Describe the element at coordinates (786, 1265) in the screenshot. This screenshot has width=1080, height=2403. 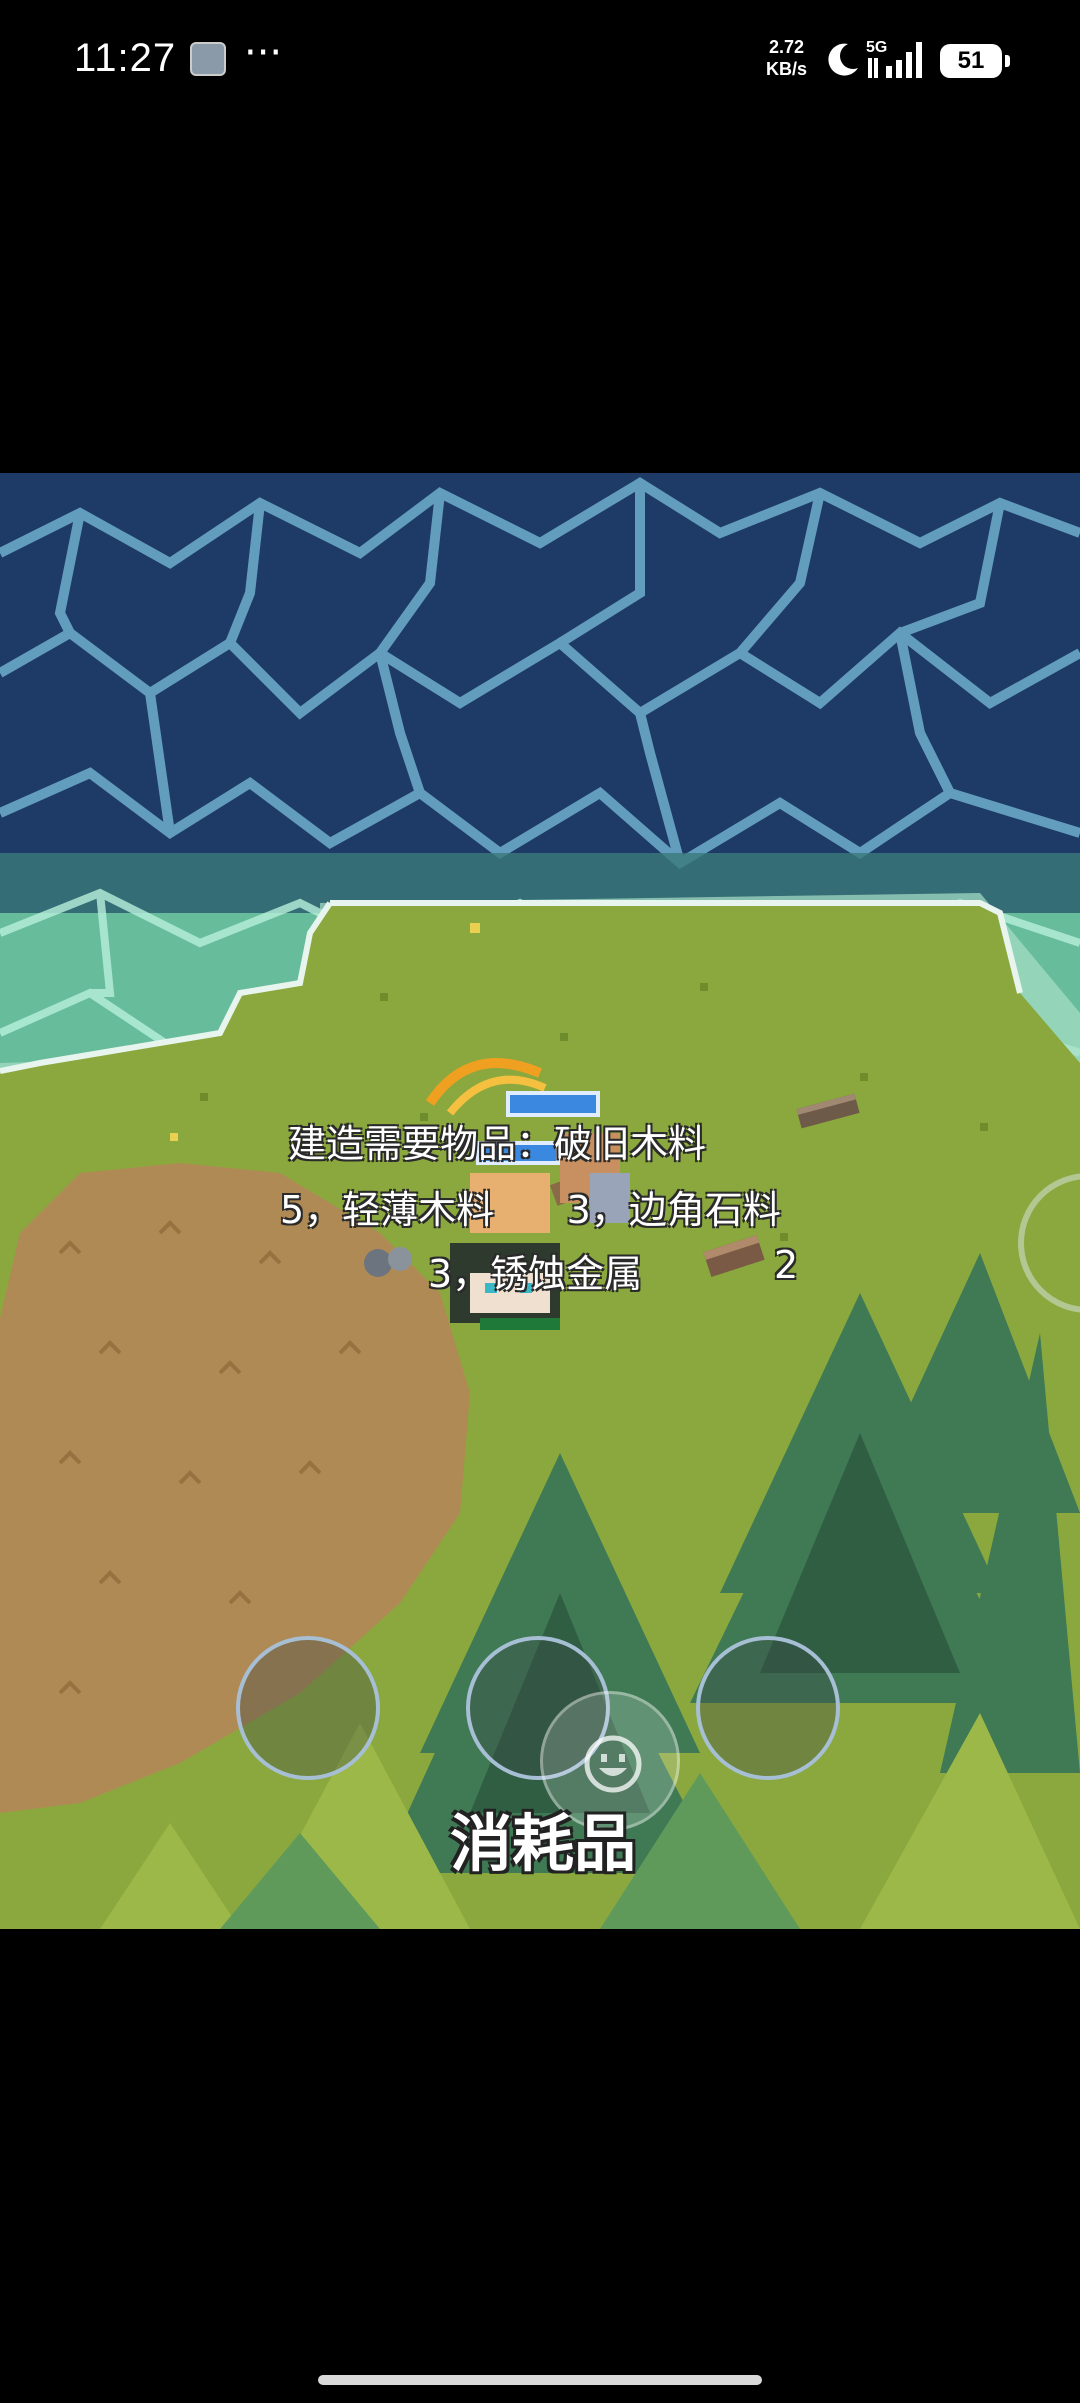
I see `build-requirement-metal-count: 2` at that location.